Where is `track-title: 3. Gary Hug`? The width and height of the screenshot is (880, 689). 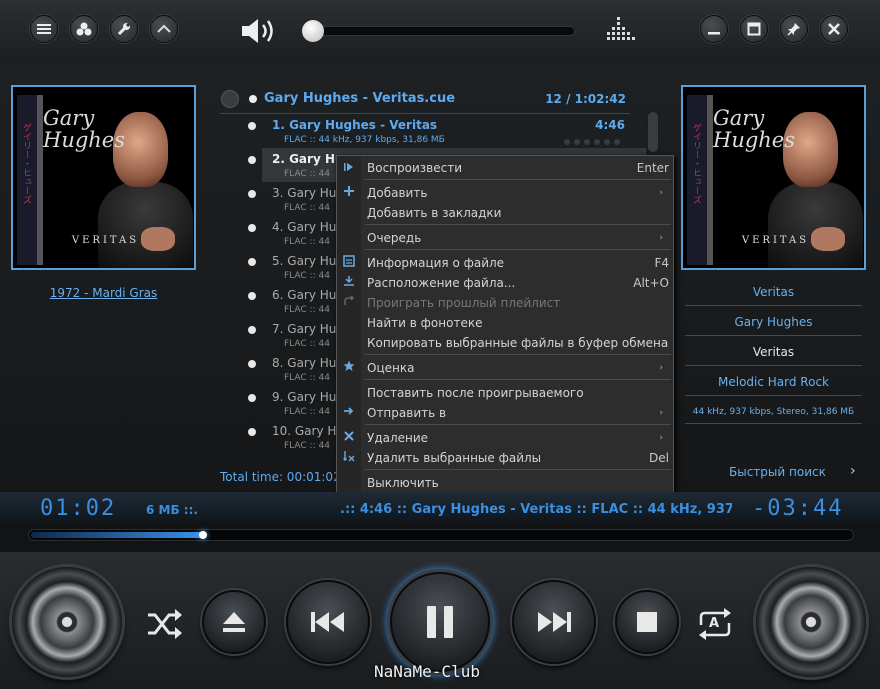
track-title: 3. Gary Hug is located at coordinates (308, 193).